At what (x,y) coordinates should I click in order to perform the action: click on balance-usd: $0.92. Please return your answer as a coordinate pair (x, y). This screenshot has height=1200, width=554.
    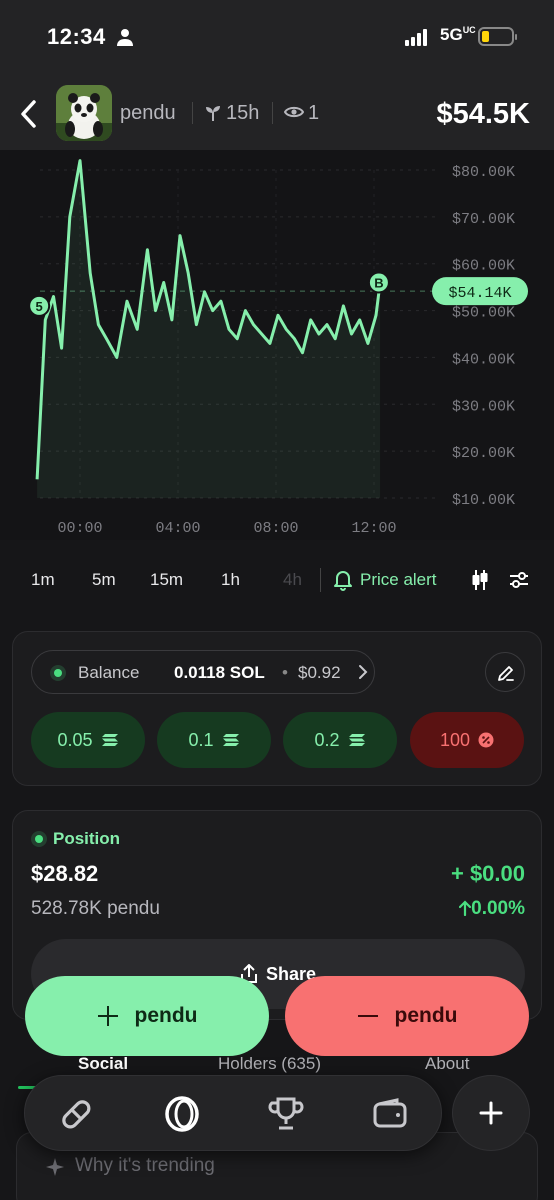
    Looking at the image, I should click on (319, 672).